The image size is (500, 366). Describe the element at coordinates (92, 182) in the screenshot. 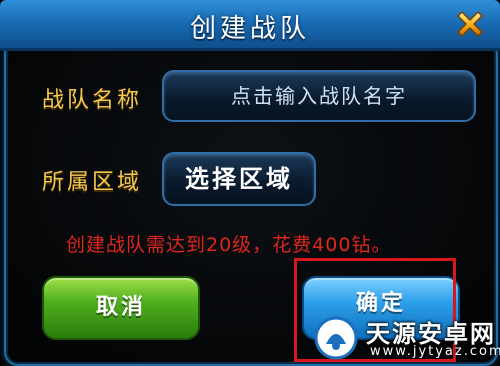

I see `region-label: 所属区域` at that location.